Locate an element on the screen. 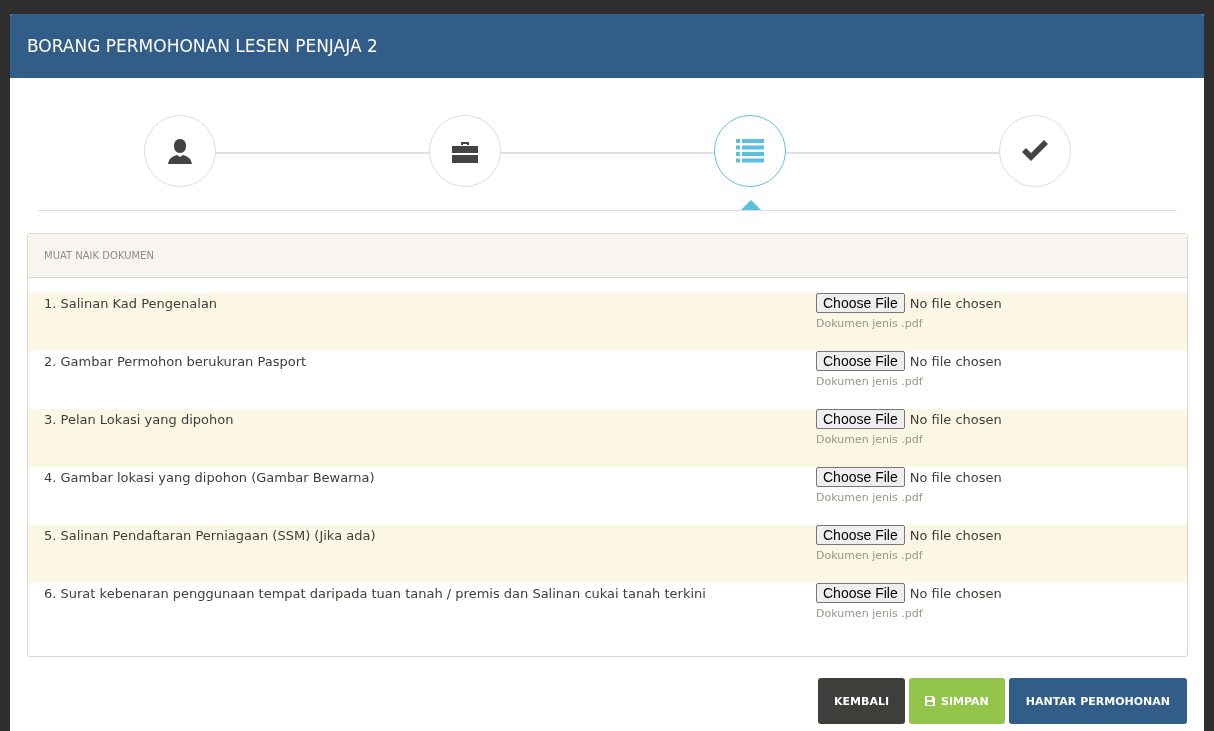  submit-button: HANTAR PERMOHONAN is located at coordinates (1097, 701).